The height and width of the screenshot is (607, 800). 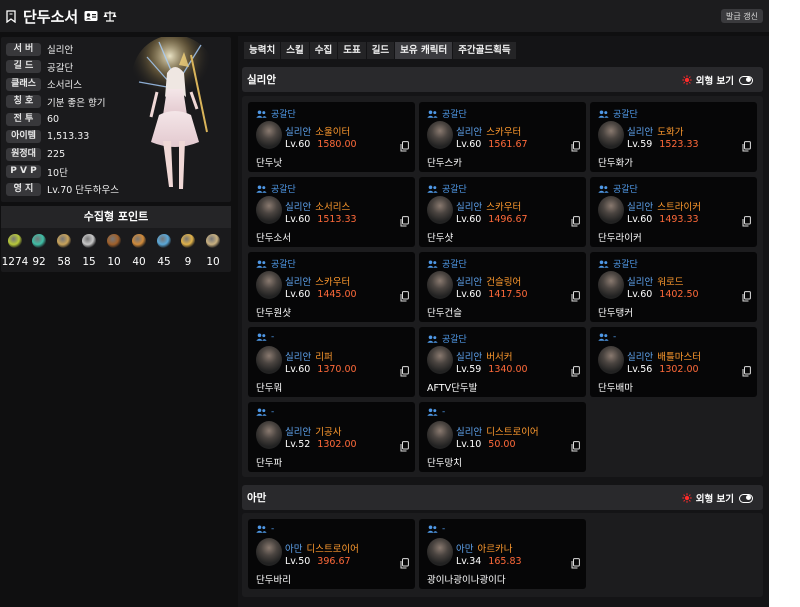 I want to click on art-map-icon, so click(x=64, y=241).